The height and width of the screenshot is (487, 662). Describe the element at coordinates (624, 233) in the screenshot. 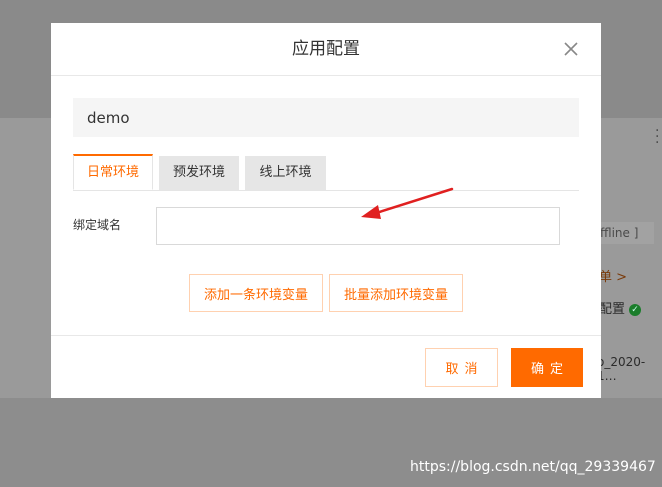

I see `offline-status-label: ffline ]` at that location.